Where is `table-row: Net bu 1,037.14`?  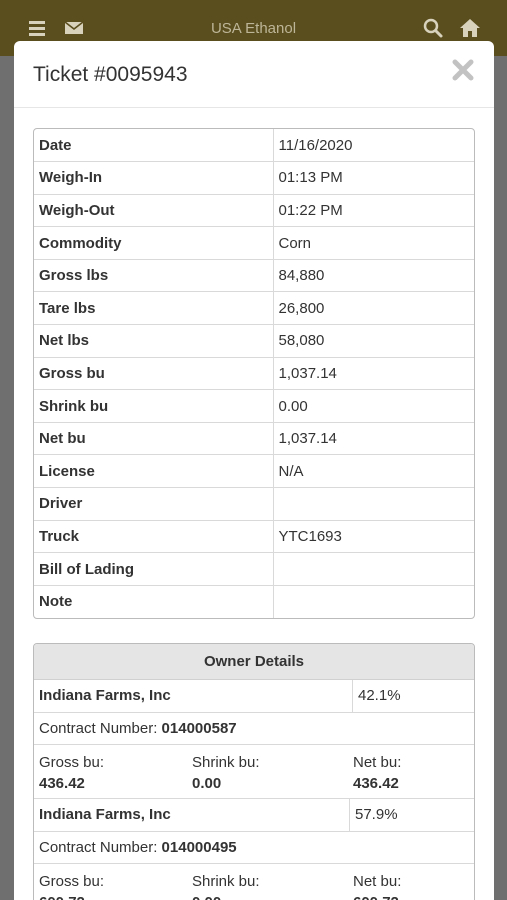 table-row: Net bu 1,037.14 is located at coordinates (254, 438).